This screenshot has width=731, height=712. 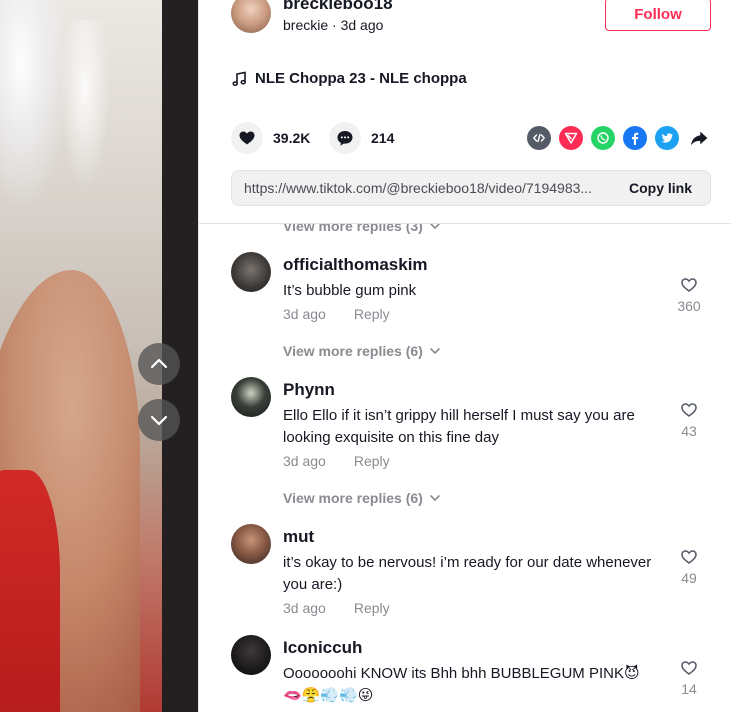 What do you see at coordinates (355, 265) in the screenshot?
I see `commenter-username: officialthomaskim` at bounding box center [355, 265].